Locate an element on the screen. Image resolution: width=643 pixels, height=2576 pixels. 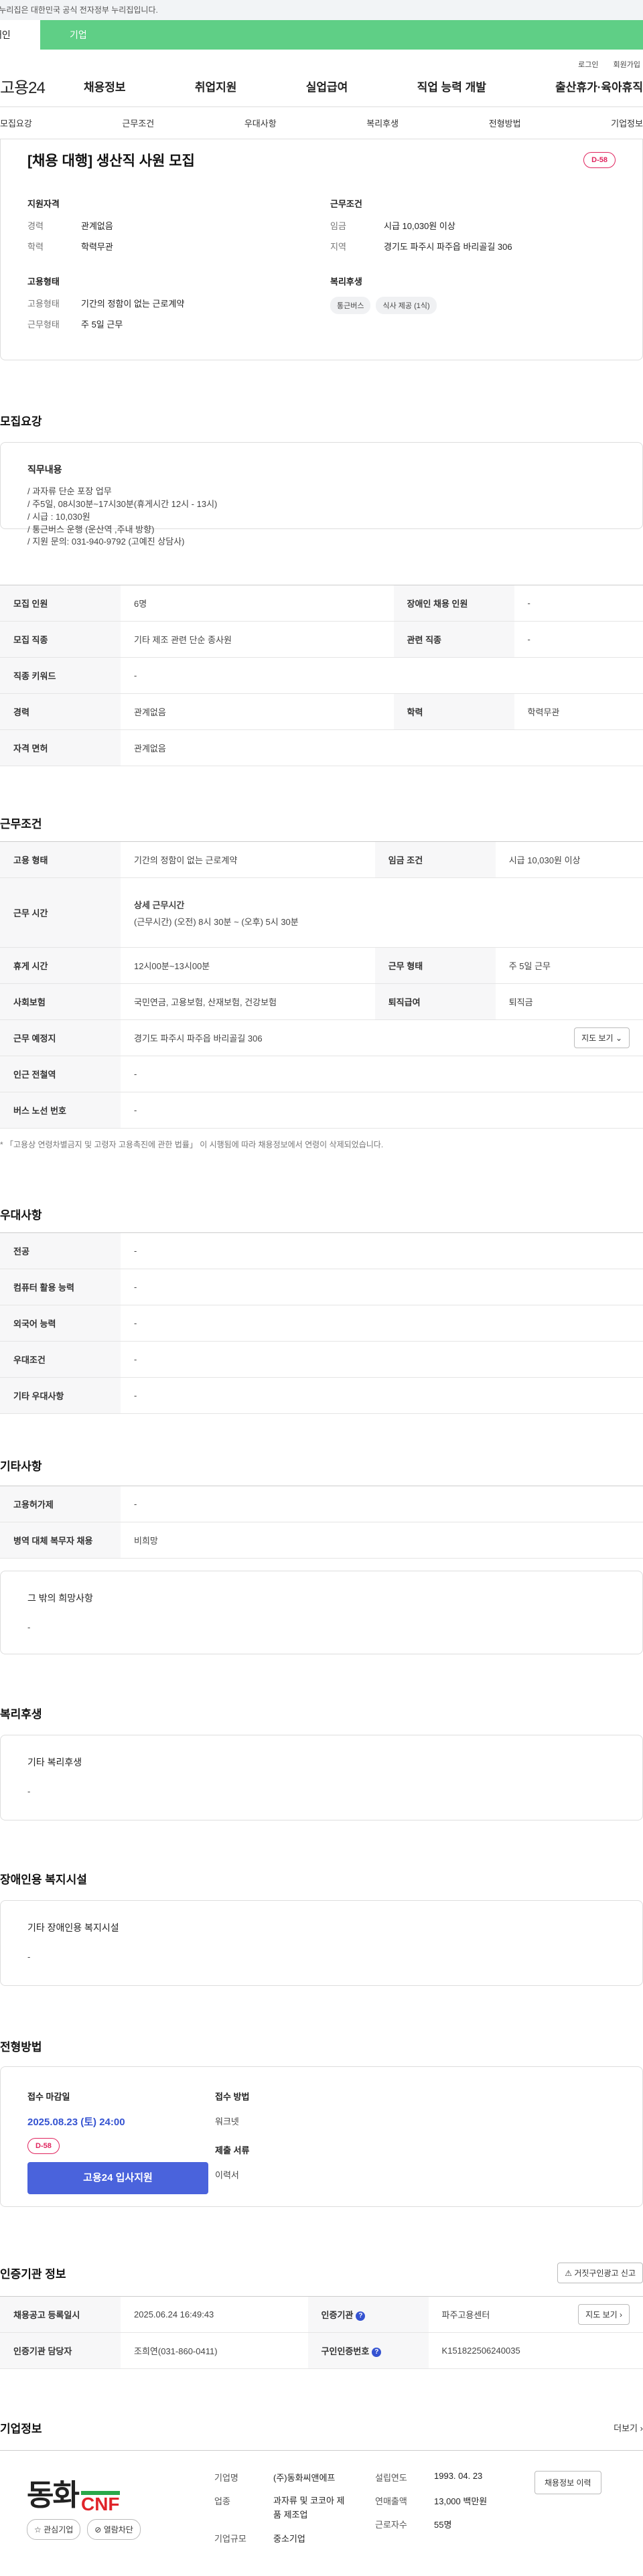
login-link: 로그인 is located at coordinates (588, 64).